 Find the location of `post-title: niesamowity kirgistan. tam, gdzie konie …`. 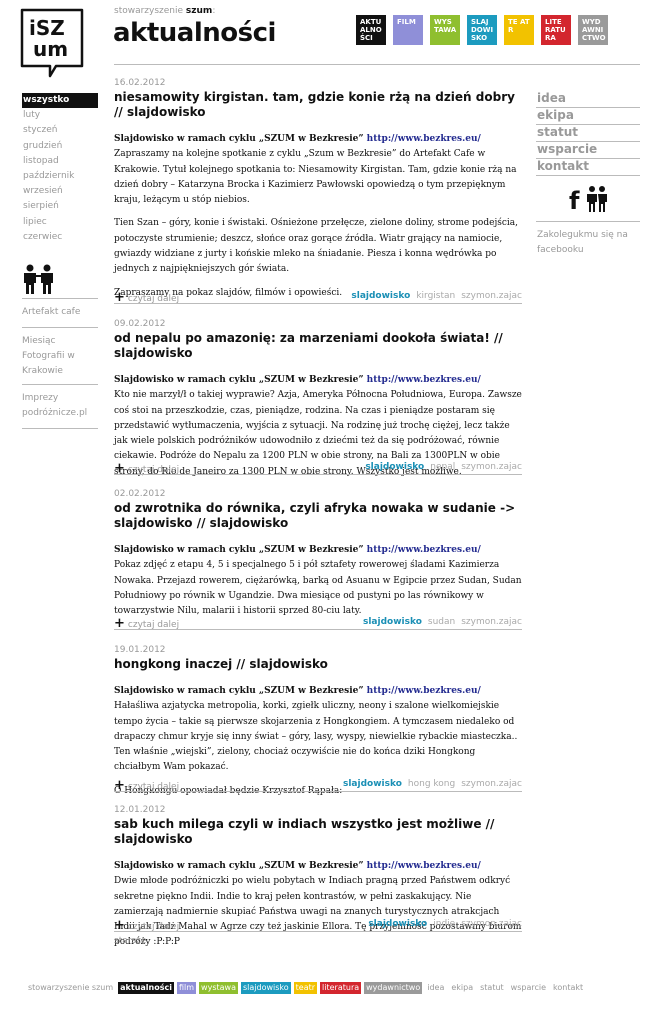

post-title: niesamowity kirgistan. tam, gdzie konie … is located at coordinates (318, 105).